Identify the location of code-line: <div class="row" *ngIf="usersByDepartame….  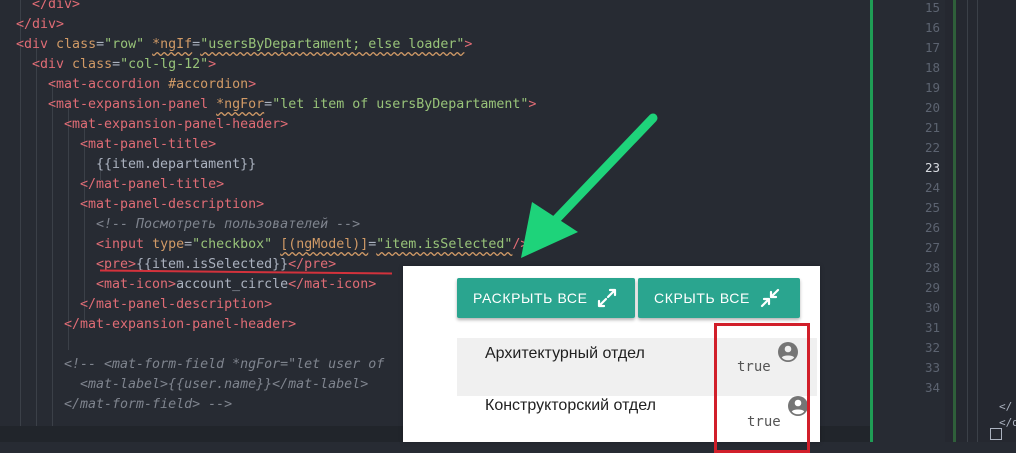
(244, 45).